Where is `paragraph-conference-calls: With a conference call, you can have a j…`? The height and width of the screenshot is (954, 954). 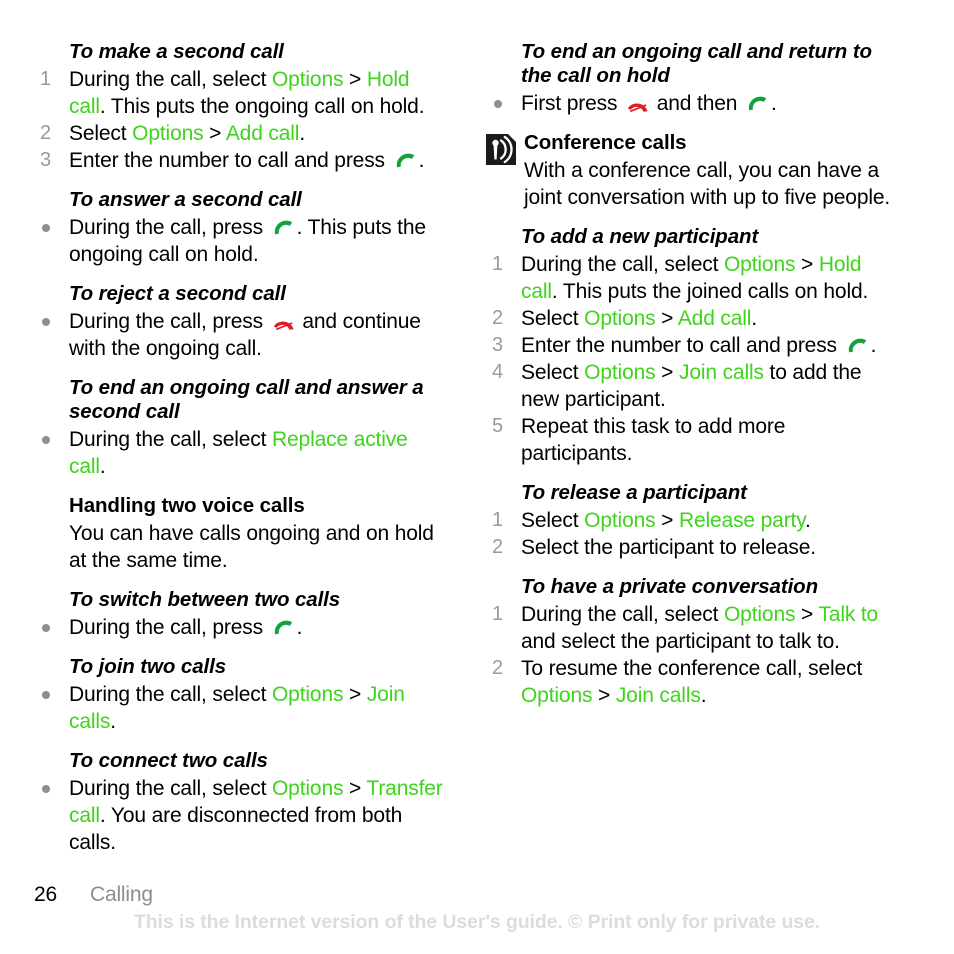
paragraph-conference-calls: With a conference call, you can have a j… is located at coordinates (707, 184).